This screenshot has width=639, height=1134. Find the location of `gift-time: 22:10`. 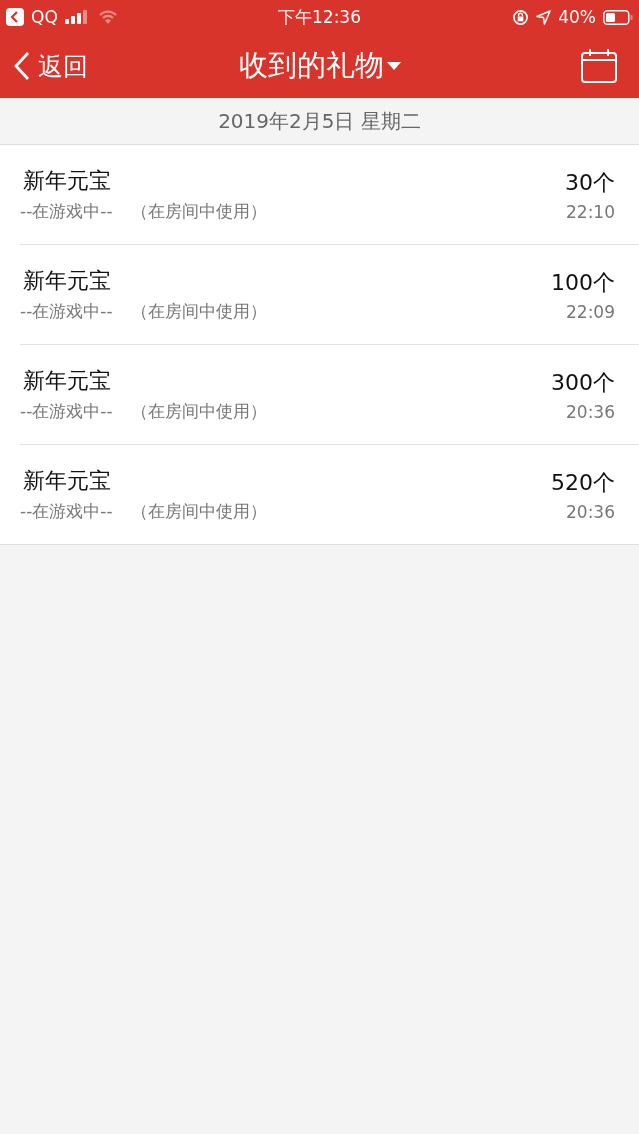

gift-time: 22:10 is located at coordinates (590, 211).